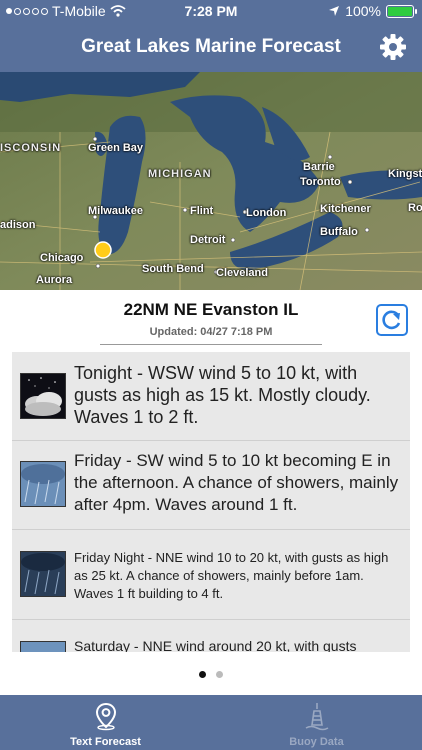  I want to click on refresh-icon, so click(391, 320).